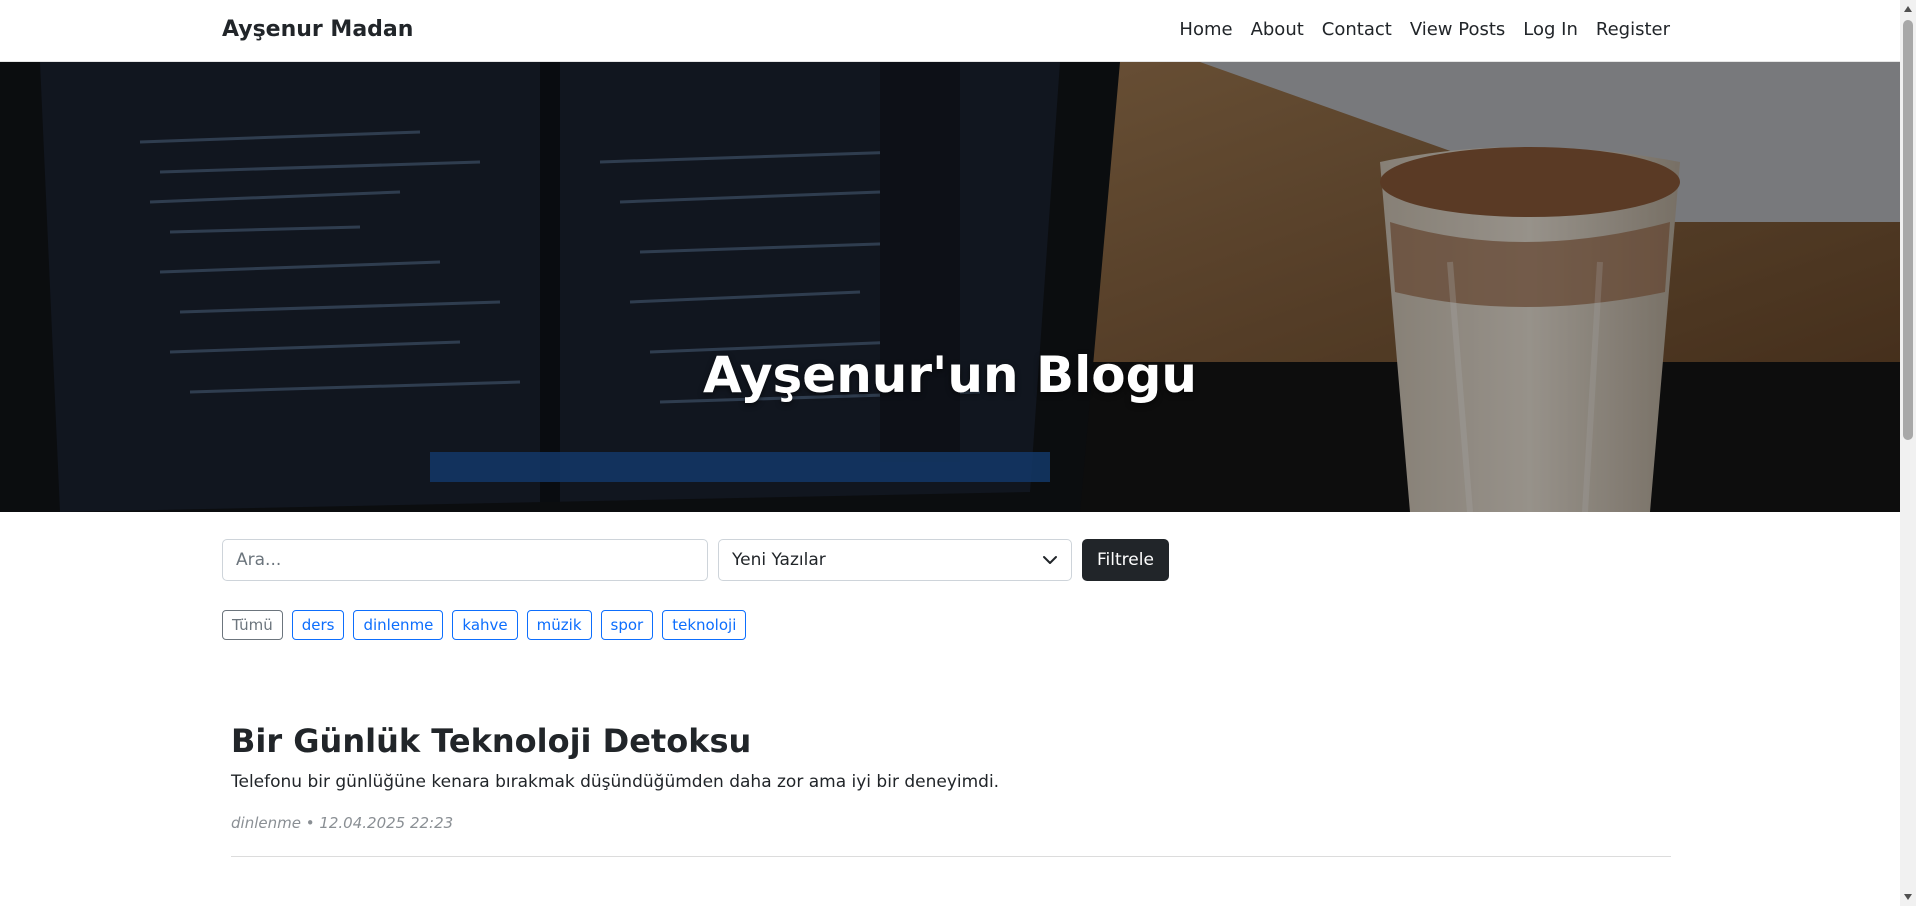  Describe the element at coordinates (1125, 560) in the screenshot. I see `filter-button: Filtrele` at that location.